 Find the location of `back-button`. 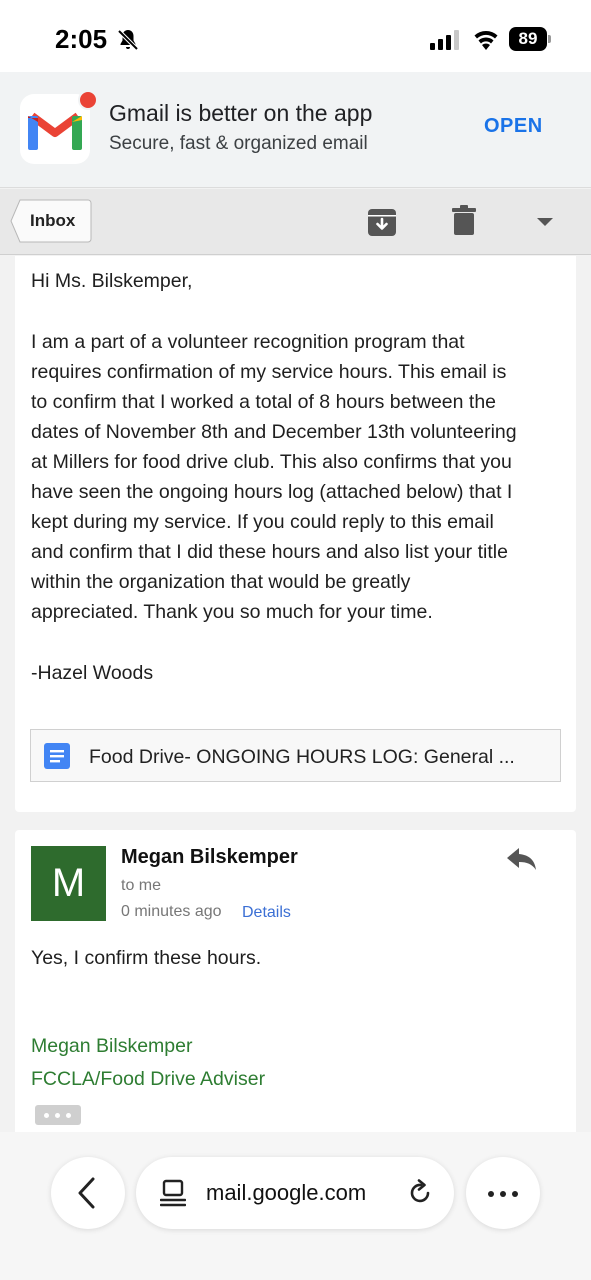

back-button is located at coordinates (88, 1193).